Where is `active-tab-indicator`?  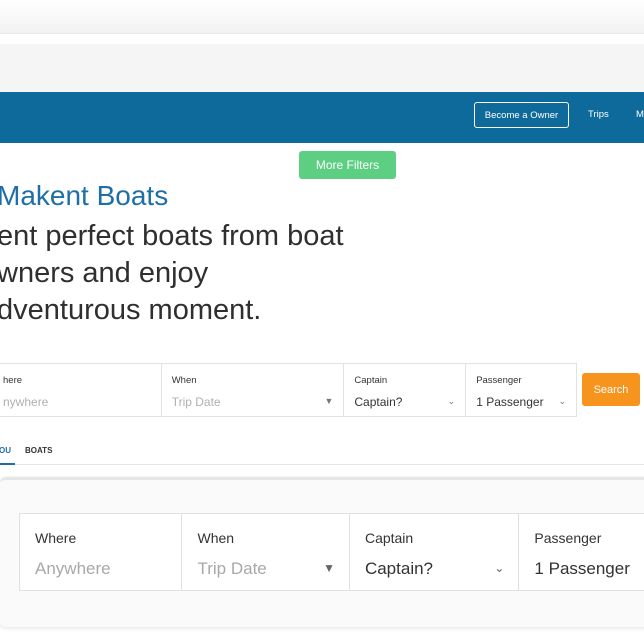 active-tab-indicator is located at coordinates (7, 464).